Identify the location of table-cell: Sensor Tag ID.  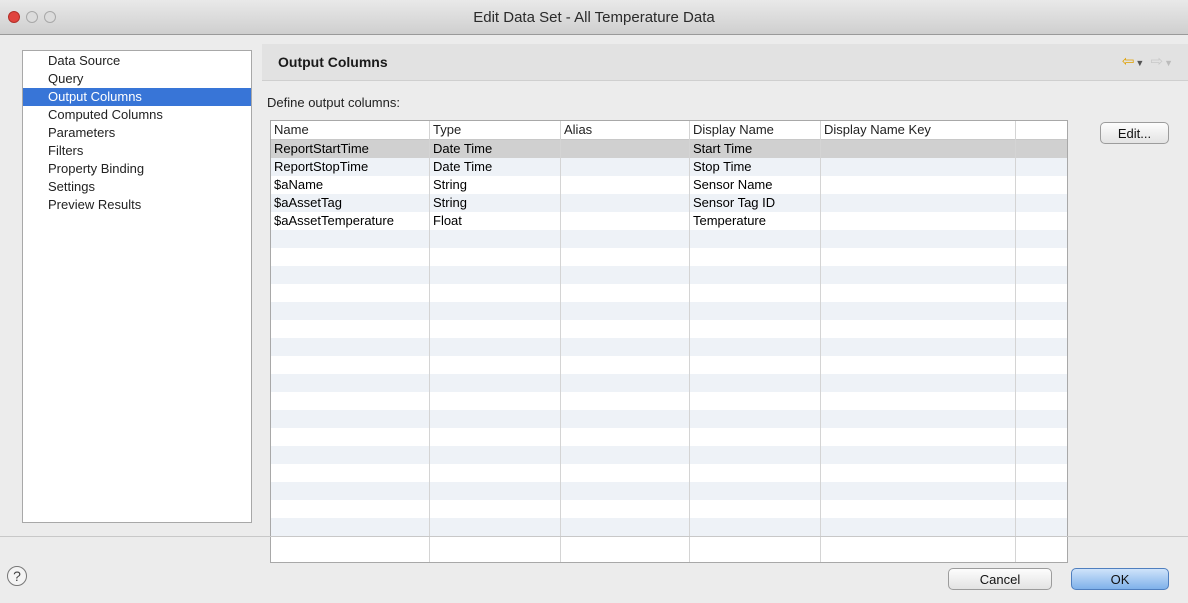
(734, 202).